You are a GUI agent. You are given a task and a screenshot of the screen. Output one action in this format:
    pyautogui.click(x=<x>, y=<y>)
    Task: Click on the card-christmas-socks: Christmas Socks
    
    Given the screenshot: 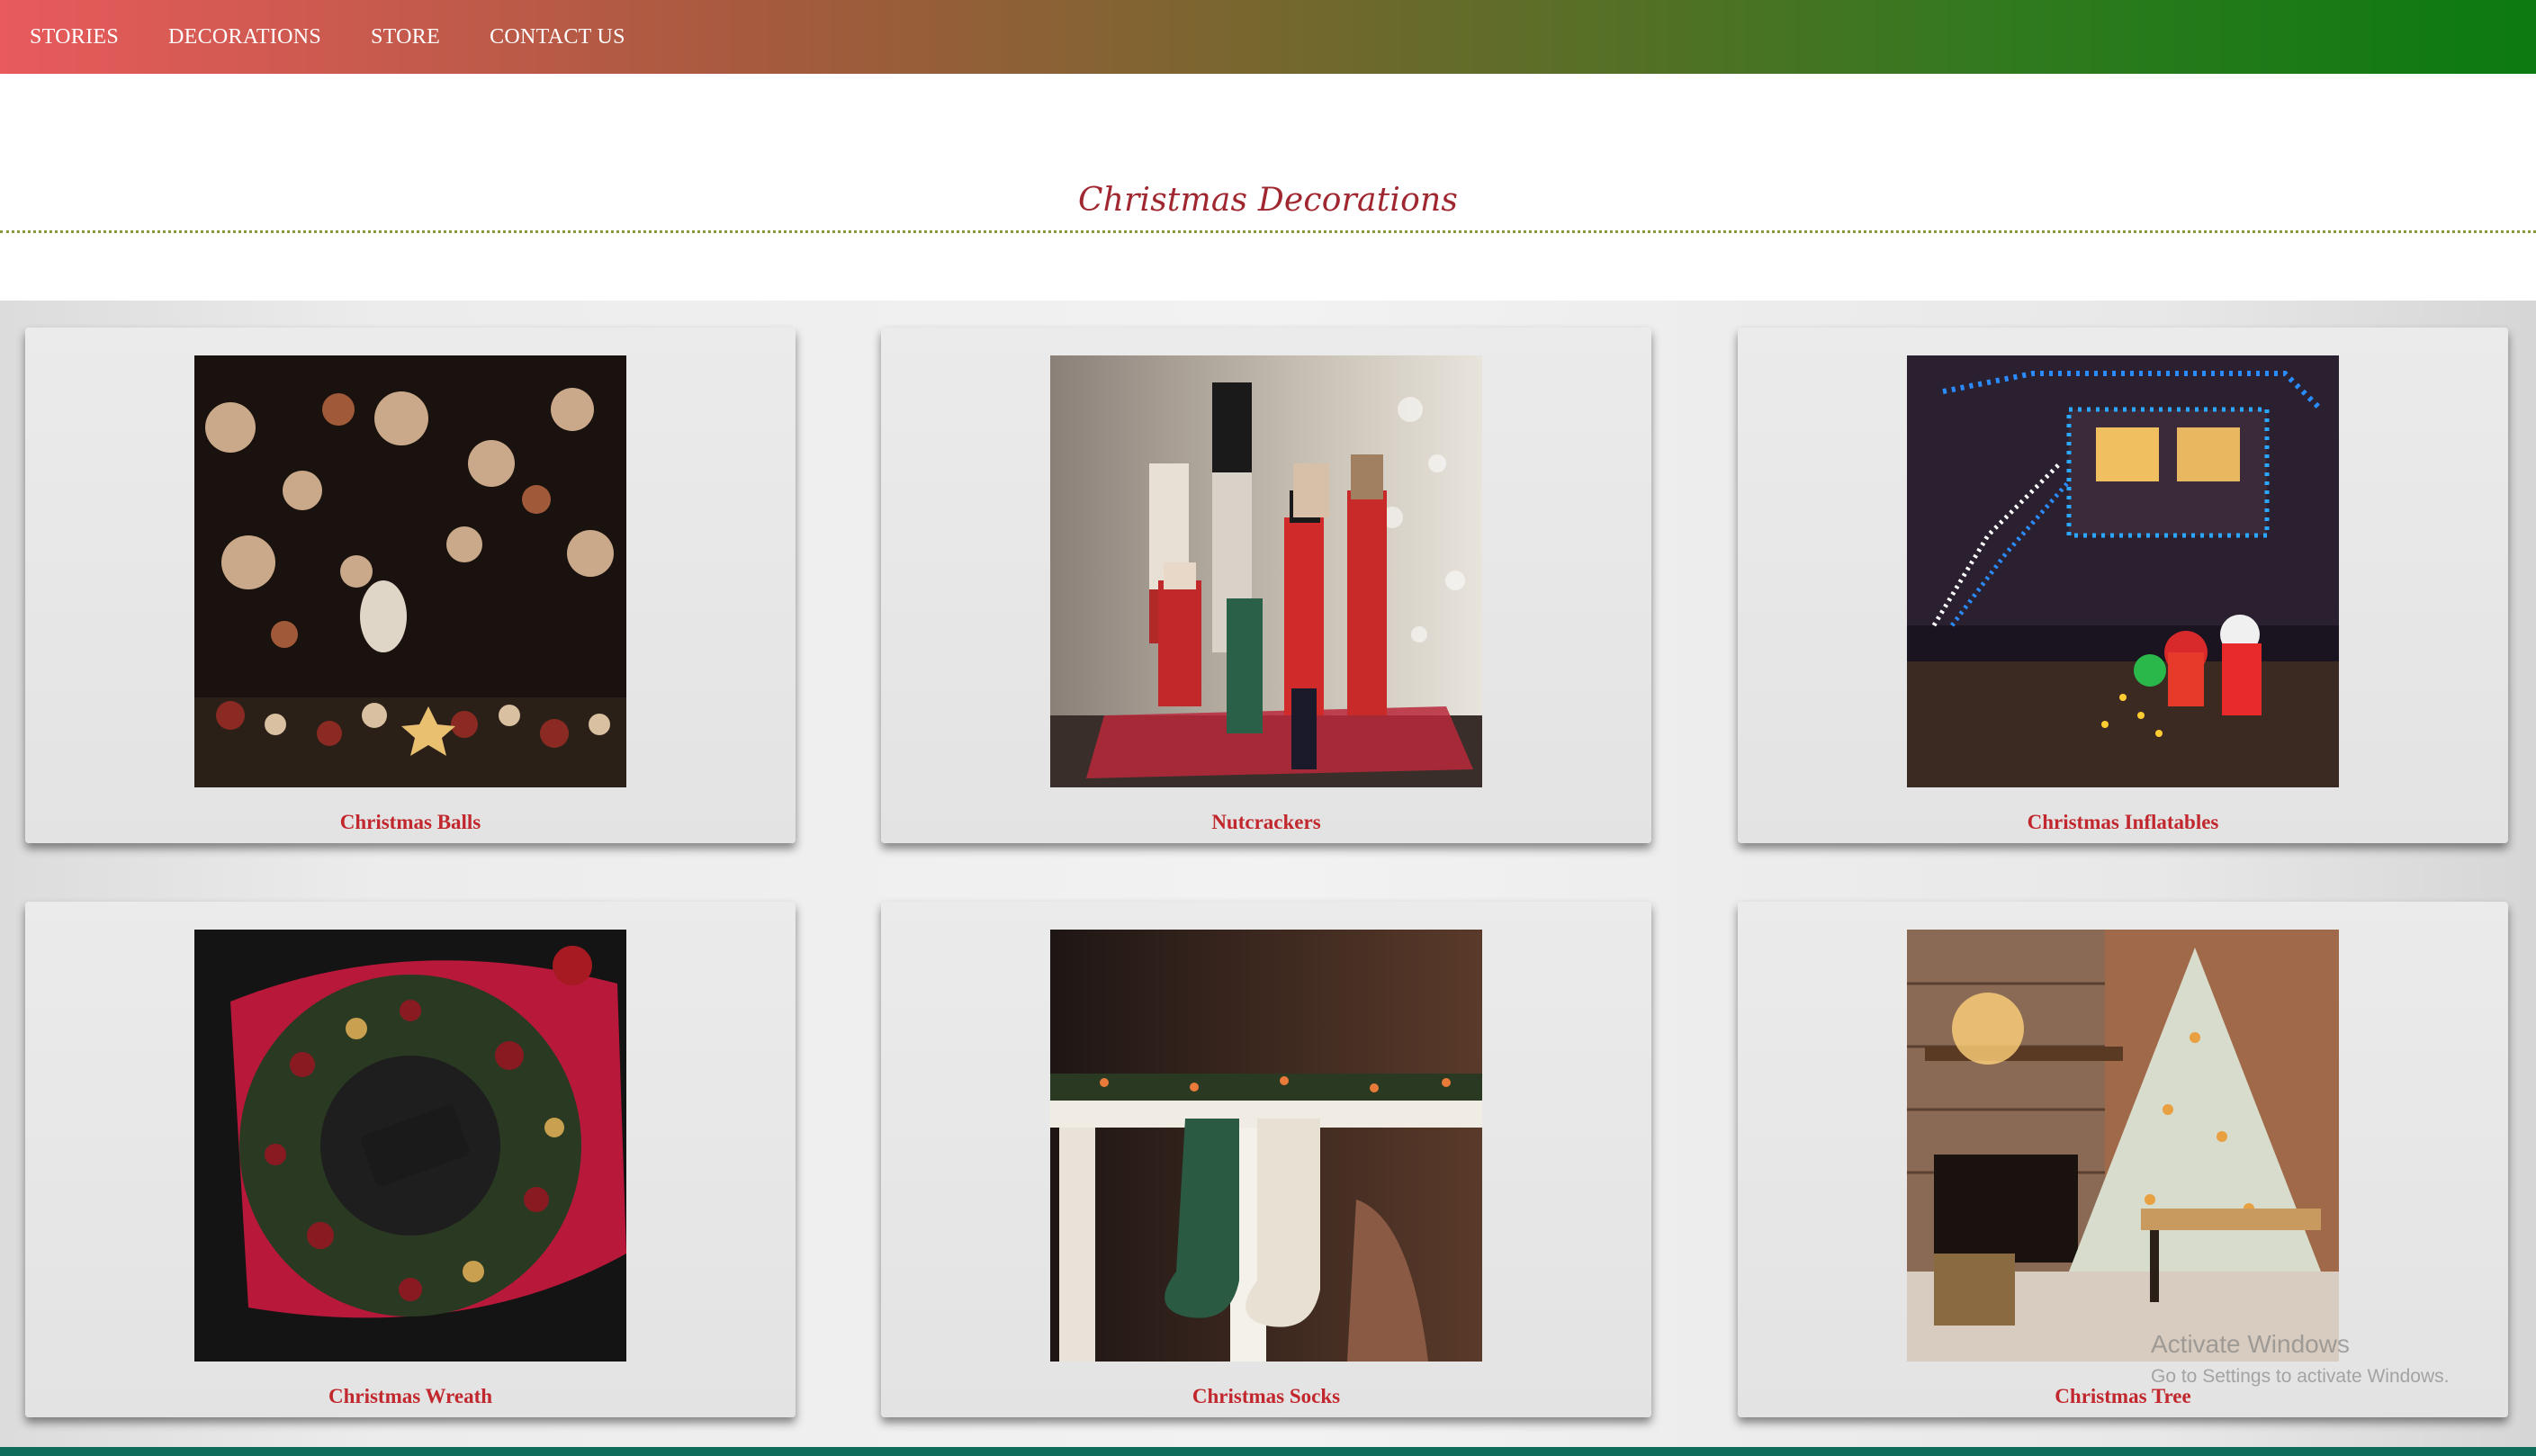 What is the action you would take?
    pyautogui.click(x=1266, y=1159)
    